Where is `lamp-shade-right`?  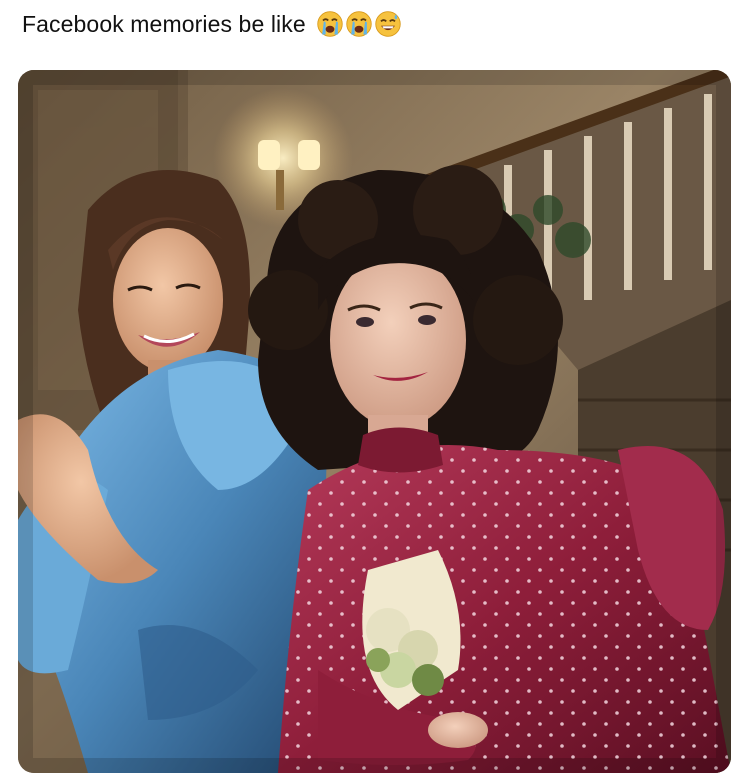
lamp-shade-right is located at coordinates (309, 155).